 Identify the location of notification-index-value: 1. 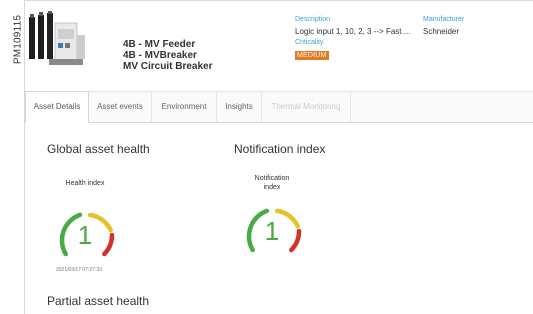
(272, 231).